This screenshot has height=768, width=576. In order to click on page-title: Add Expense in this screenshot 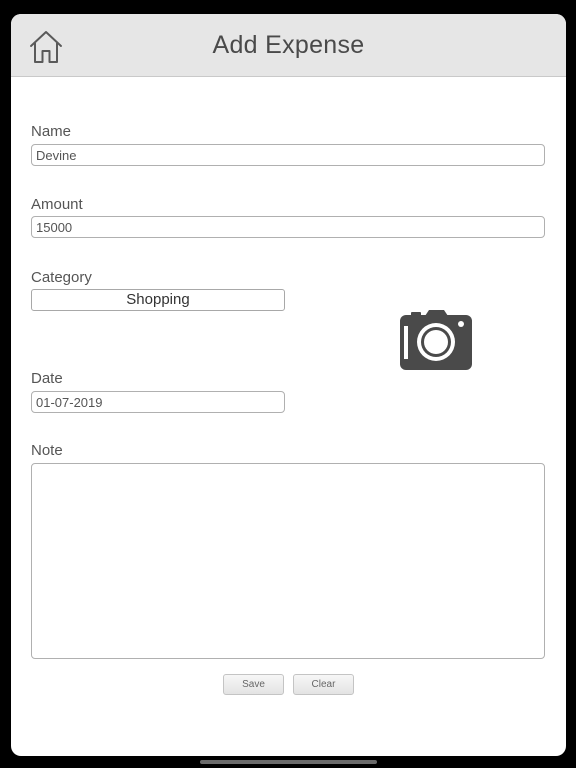, I will do `click(288, 45)`.